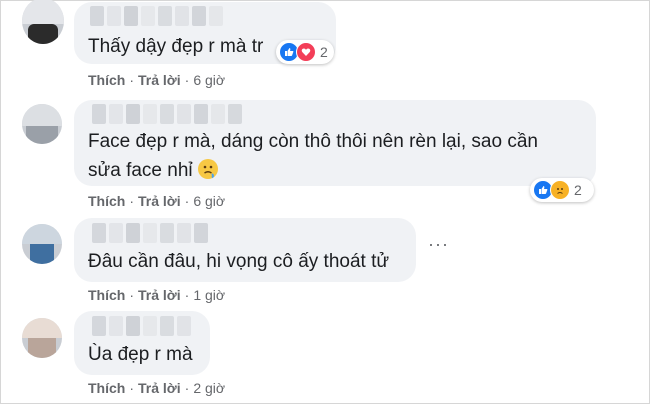  I want to click on sad-icon, so click(560, 190).